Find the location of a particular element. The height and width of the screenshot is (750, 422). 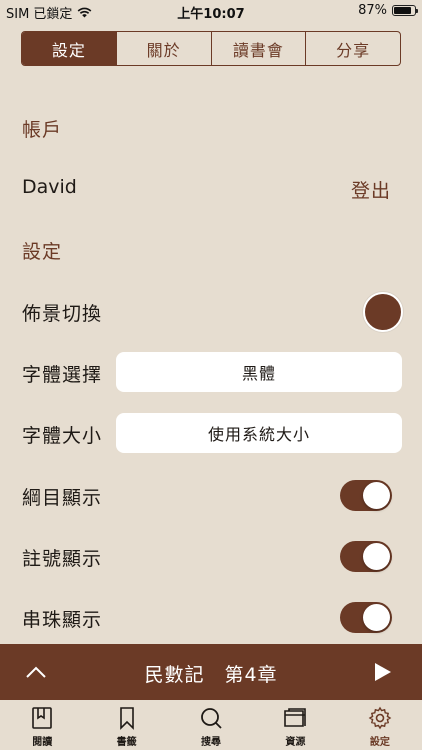

username: David is located at coordinates (49, 187).